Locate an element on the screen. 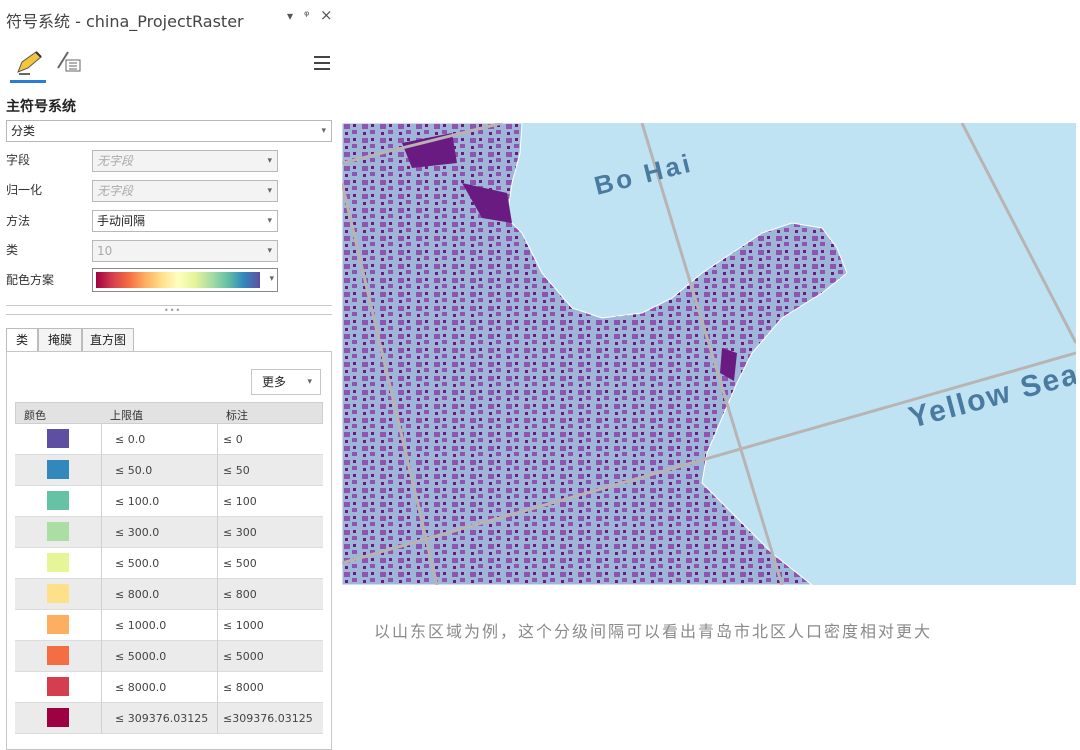  label-cell: ≤309376.03125 is located at coordinates (268, 718).